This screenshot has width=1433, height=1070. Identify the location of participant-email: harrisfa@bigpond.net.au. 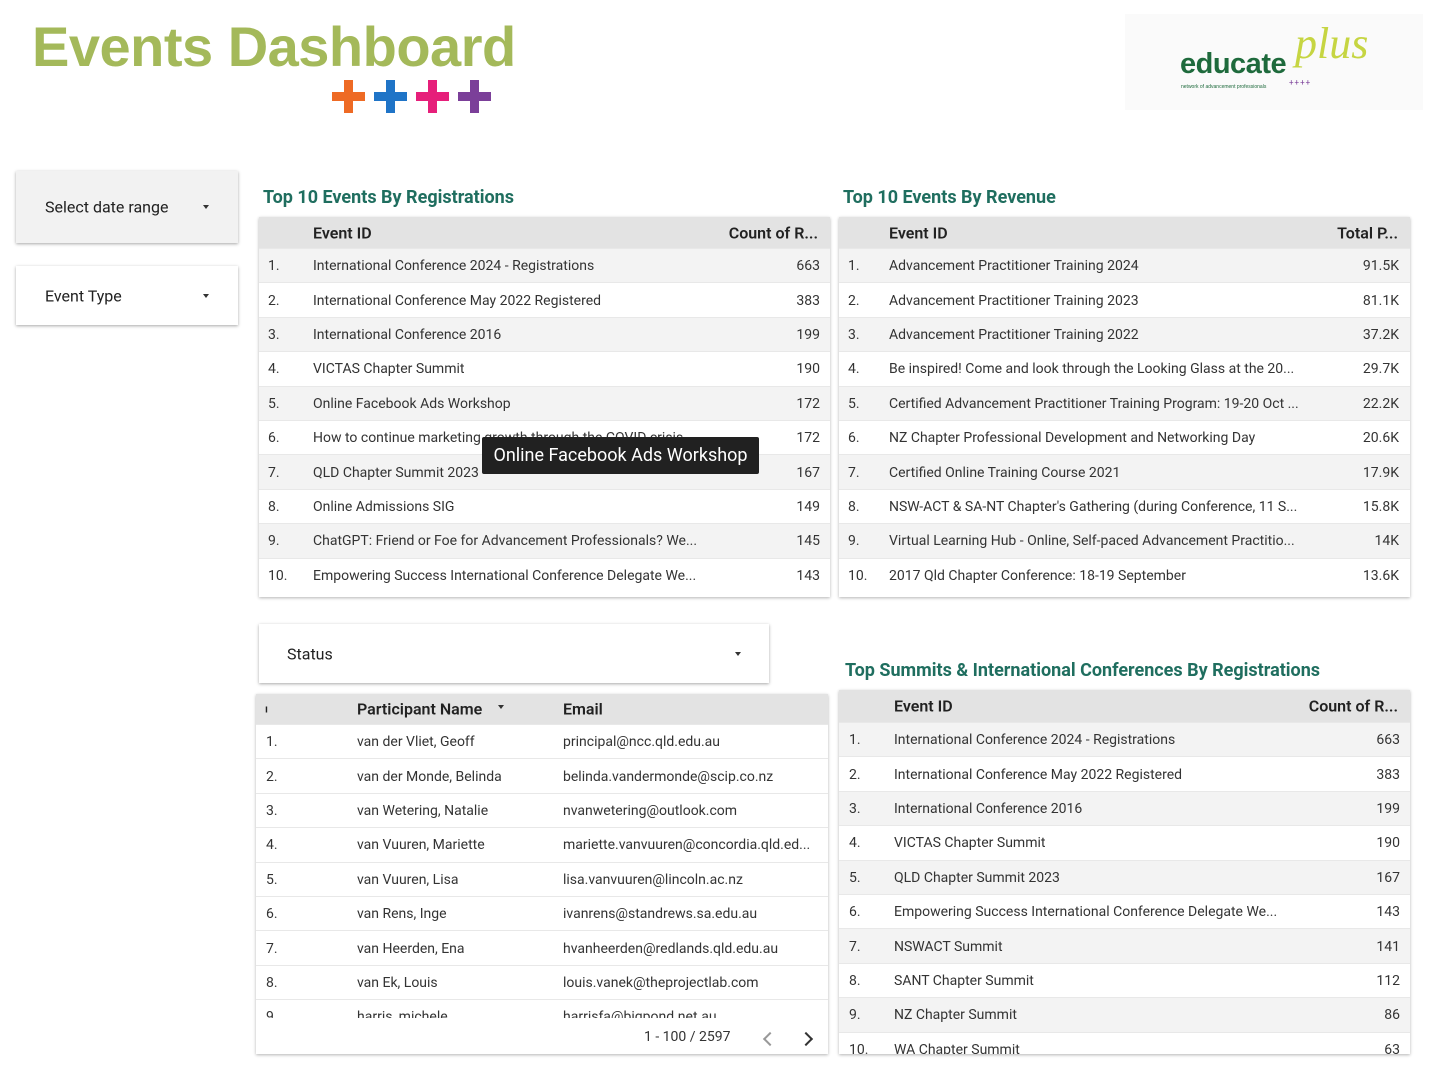
(640, 1013).